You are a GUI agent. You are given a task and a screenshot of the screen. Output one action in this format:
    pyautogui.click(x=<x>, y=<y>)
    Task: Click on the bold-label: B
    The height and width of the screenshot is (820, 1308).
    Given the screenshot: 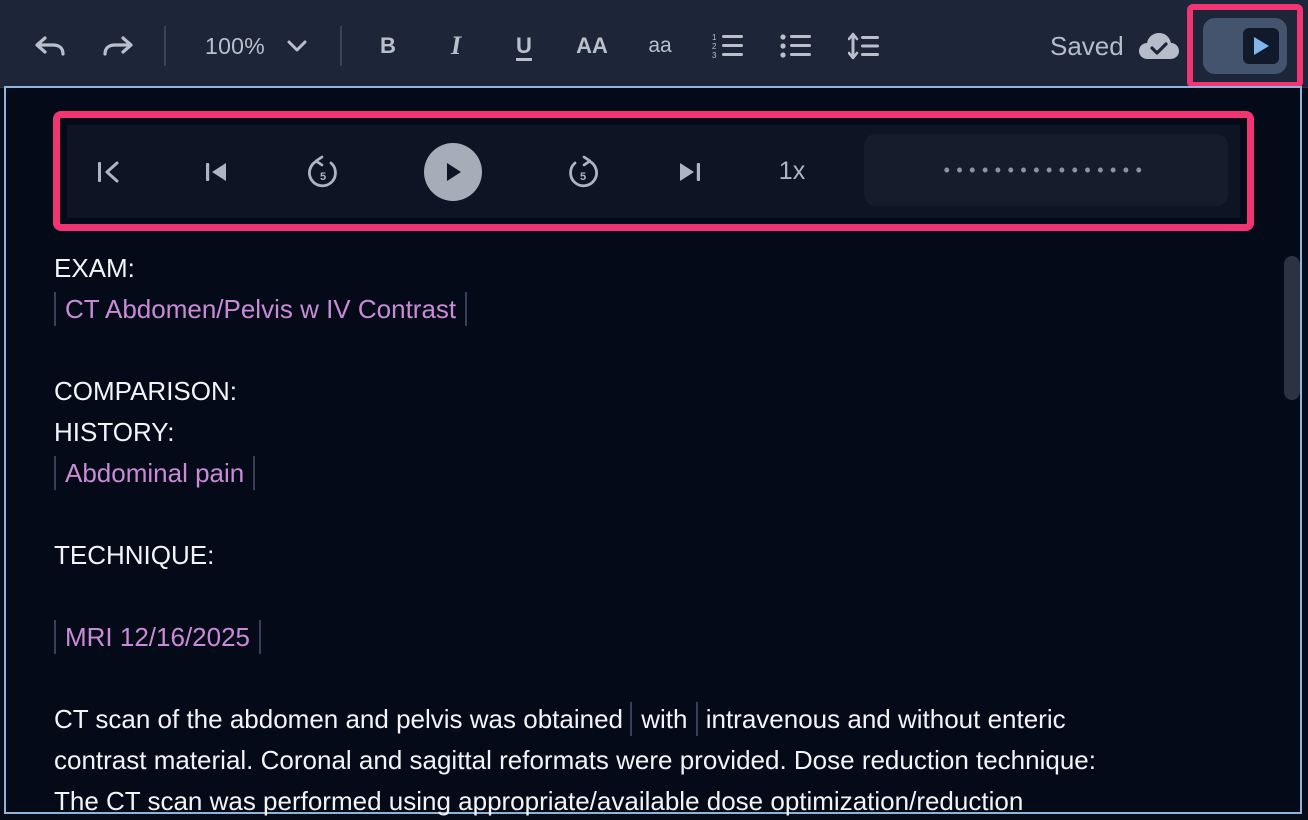 What is the action you would take?
    pyautogui.click(x=388, y=45)
    